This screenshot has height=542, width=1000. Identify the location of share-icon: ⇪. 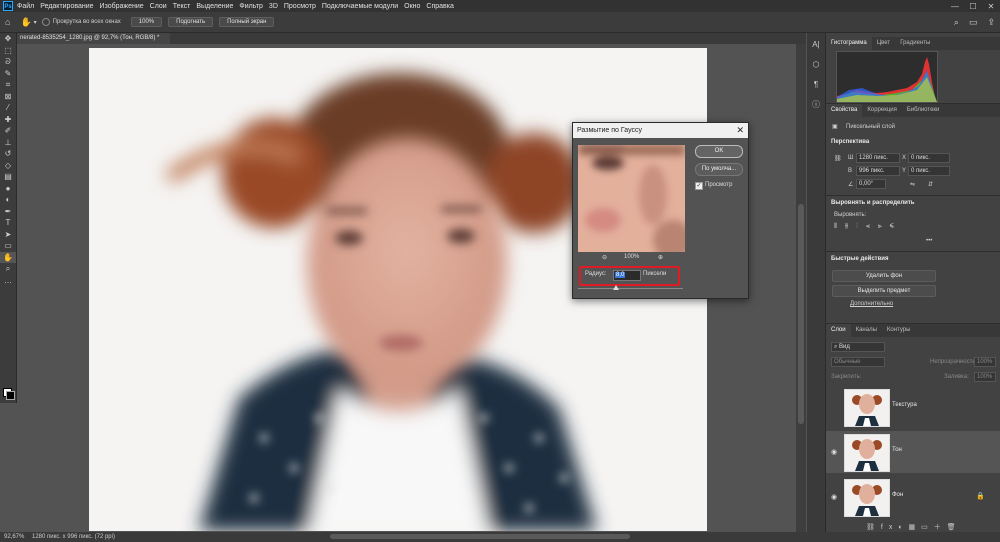
(991, 22).